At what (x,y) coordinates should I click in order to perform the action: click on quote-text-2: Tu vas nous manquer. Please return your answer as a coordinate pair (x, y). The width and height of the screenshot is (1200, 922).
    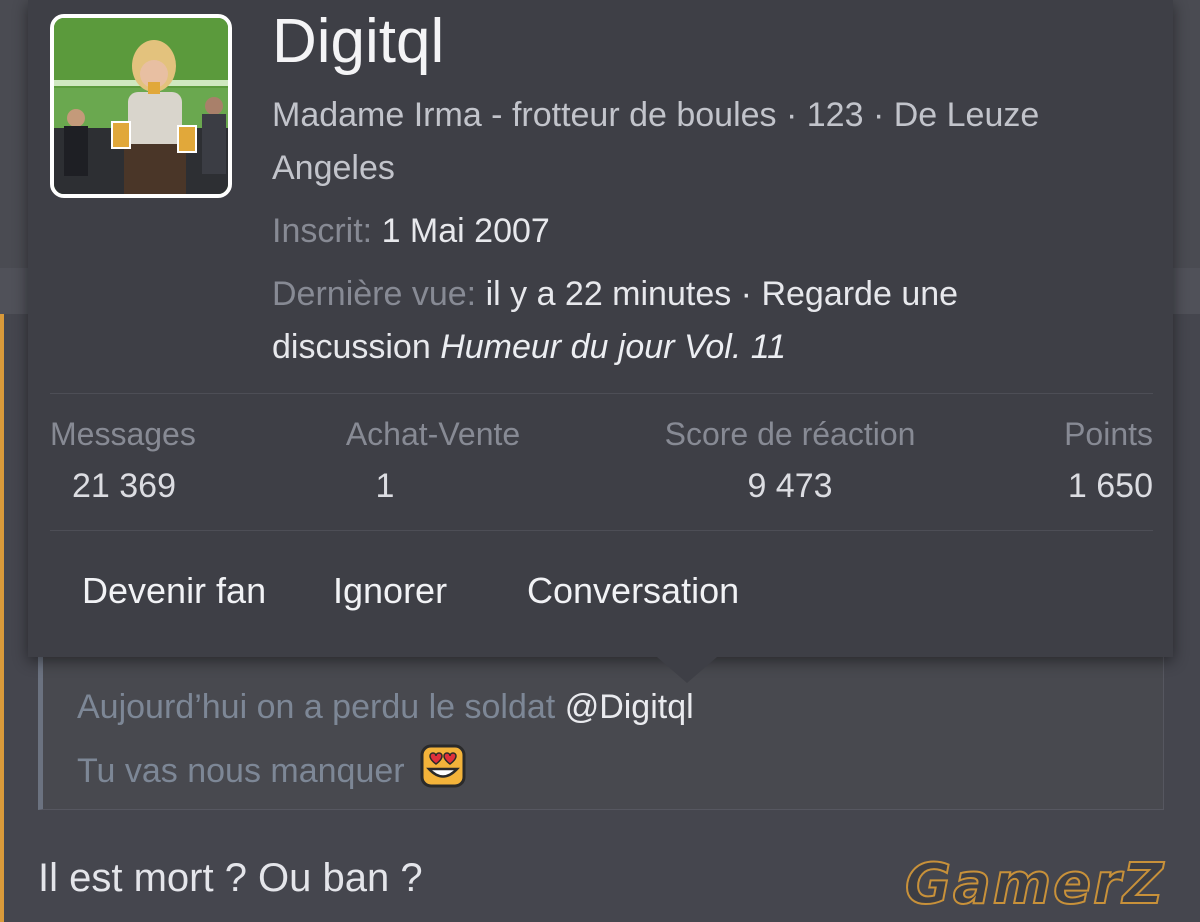
    Looking at the image, I should click on (241, 771).